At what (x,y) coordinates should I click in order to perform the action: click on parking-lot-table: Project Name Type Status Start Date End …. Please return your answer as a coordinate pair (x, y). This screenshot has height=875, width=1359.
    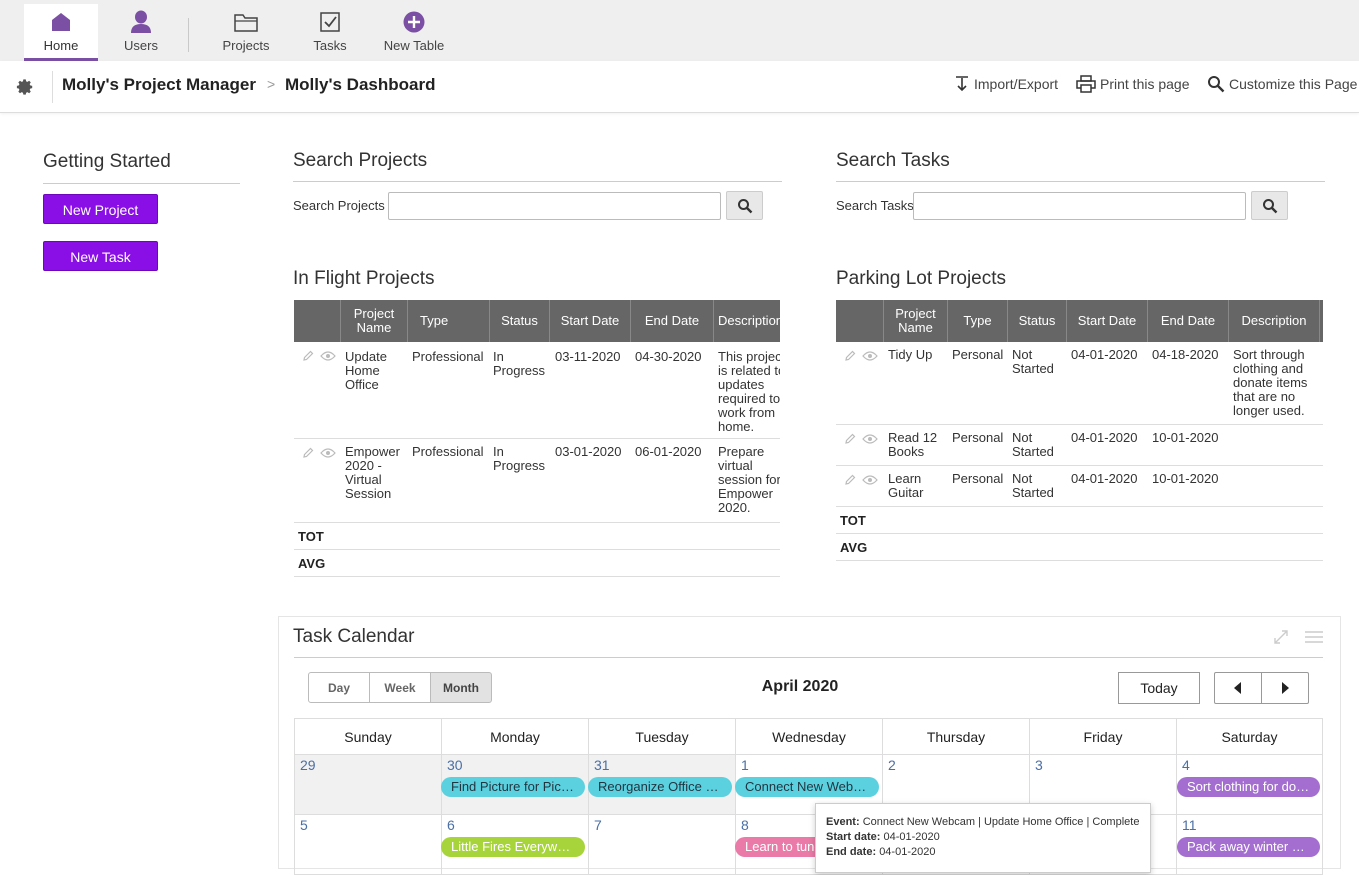
    Looking at the image, I should click on (1079, 431).